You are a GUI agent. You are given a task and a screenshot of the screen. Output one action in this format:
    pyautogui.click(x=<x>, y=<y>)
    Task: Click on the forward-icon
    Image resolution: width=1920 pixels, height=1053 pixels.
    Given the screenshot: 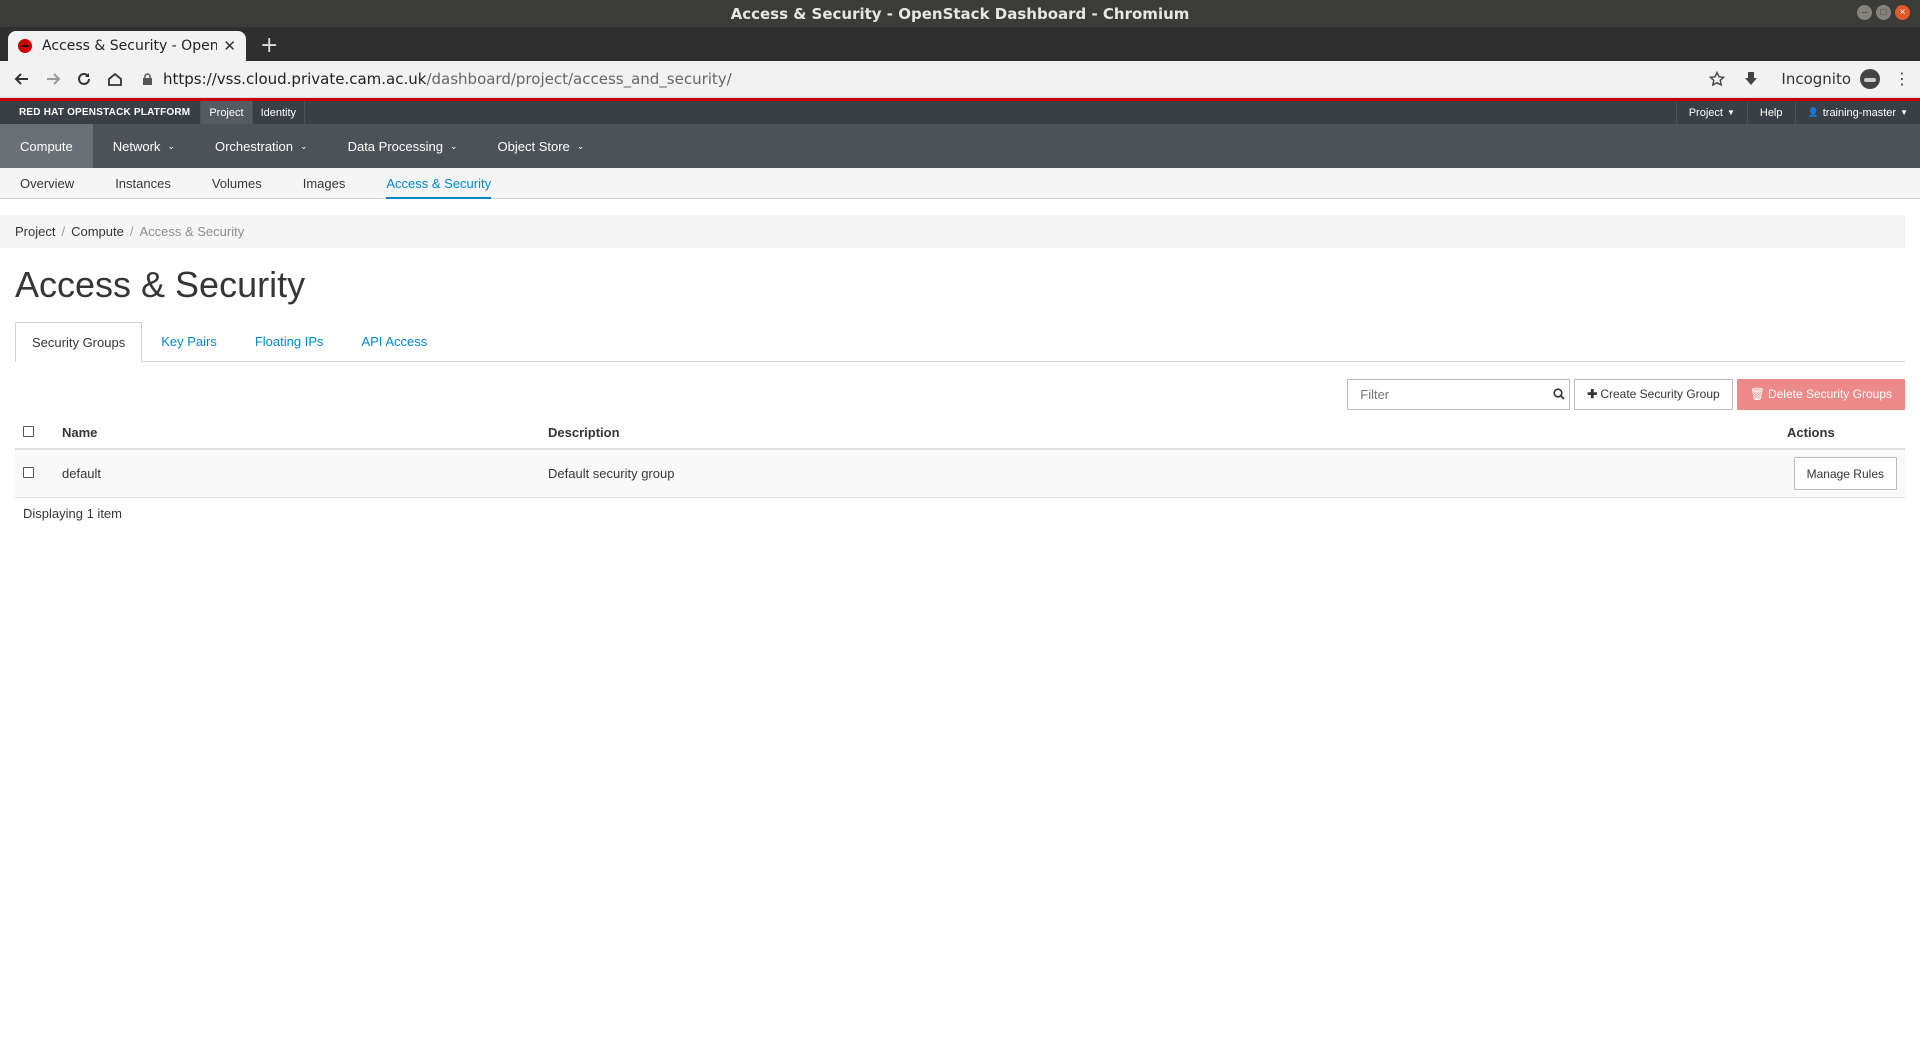 What is the action you would take?
    pyautogui.click(x=53, y=79)
    